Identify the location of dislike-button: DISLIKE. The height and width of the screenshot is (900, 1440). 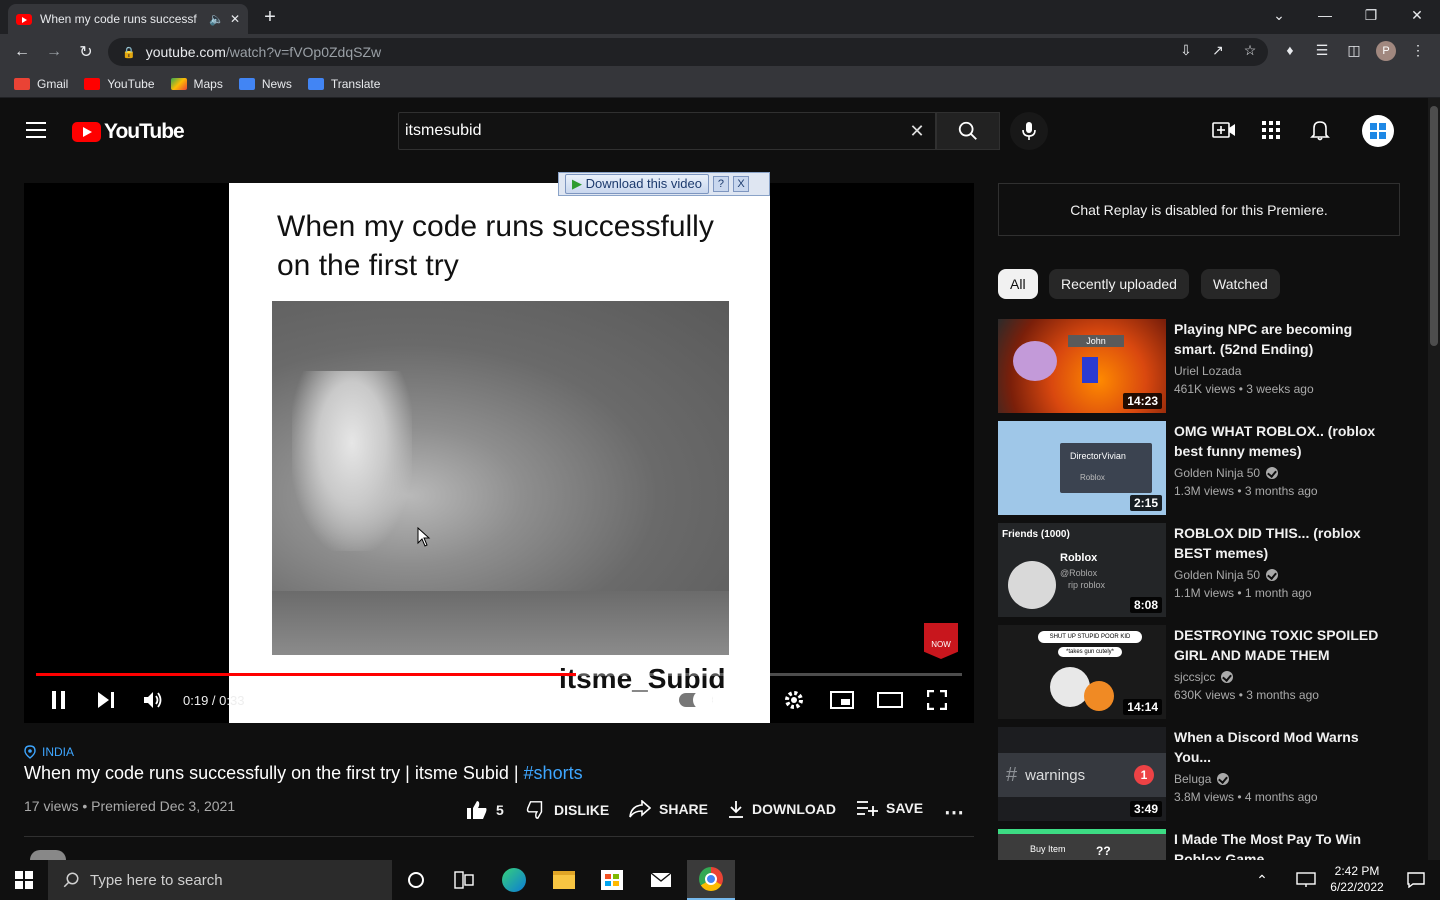
(567, 810).